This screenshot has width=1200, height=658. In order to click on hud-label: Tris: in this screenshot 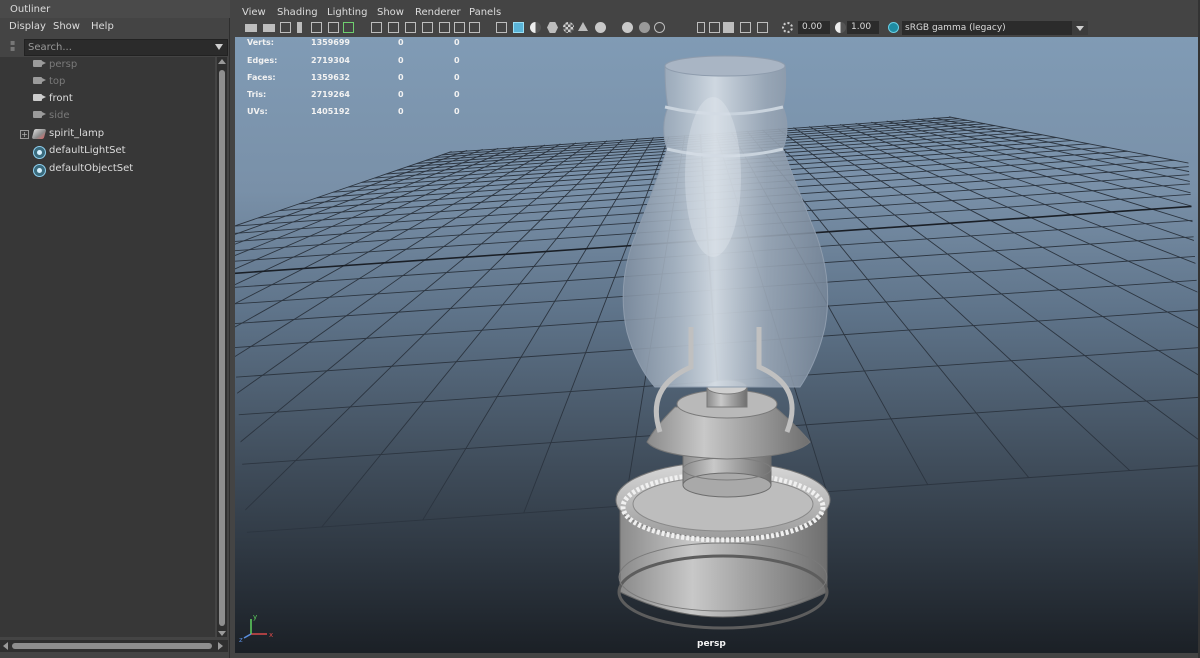, I will do `click(257, 94)`.